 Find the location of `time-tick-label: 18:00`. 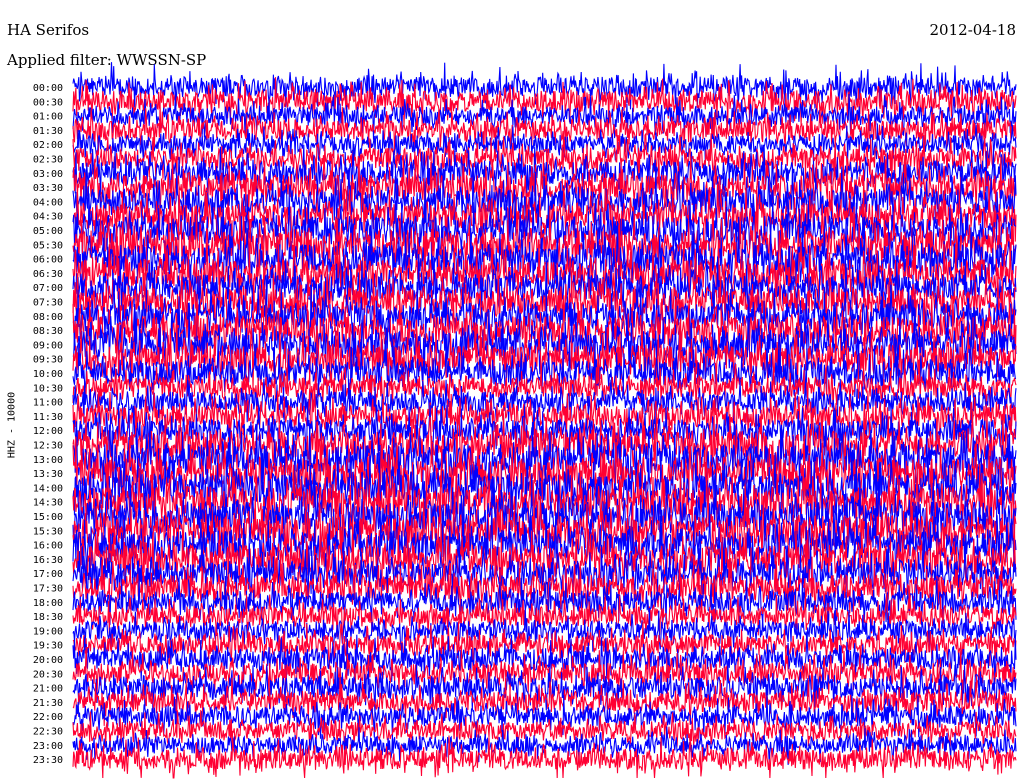

time-tick-label: 18:00 is located at coordinates (48, 603).